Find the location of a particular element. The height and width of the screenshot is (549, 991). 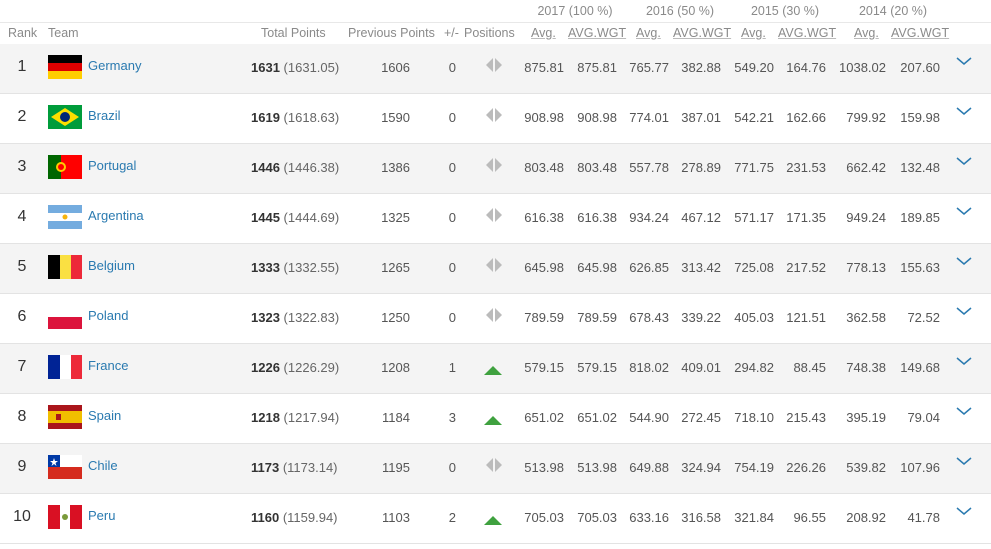

avgwgt-2014-cell: 79.04 is located at coordinates (923, 417).